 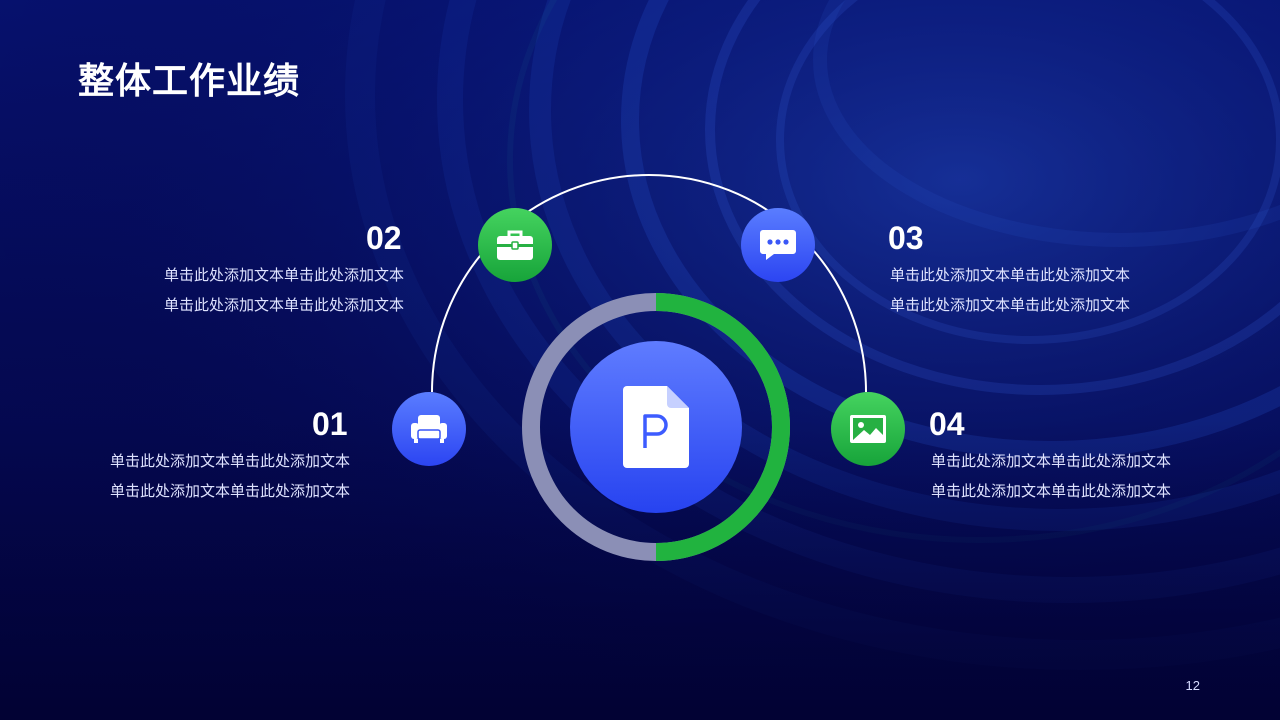 I want to click on item-02-line-1: 单击此处添加文本单击此处添加文本, so click(x=283, y=275).